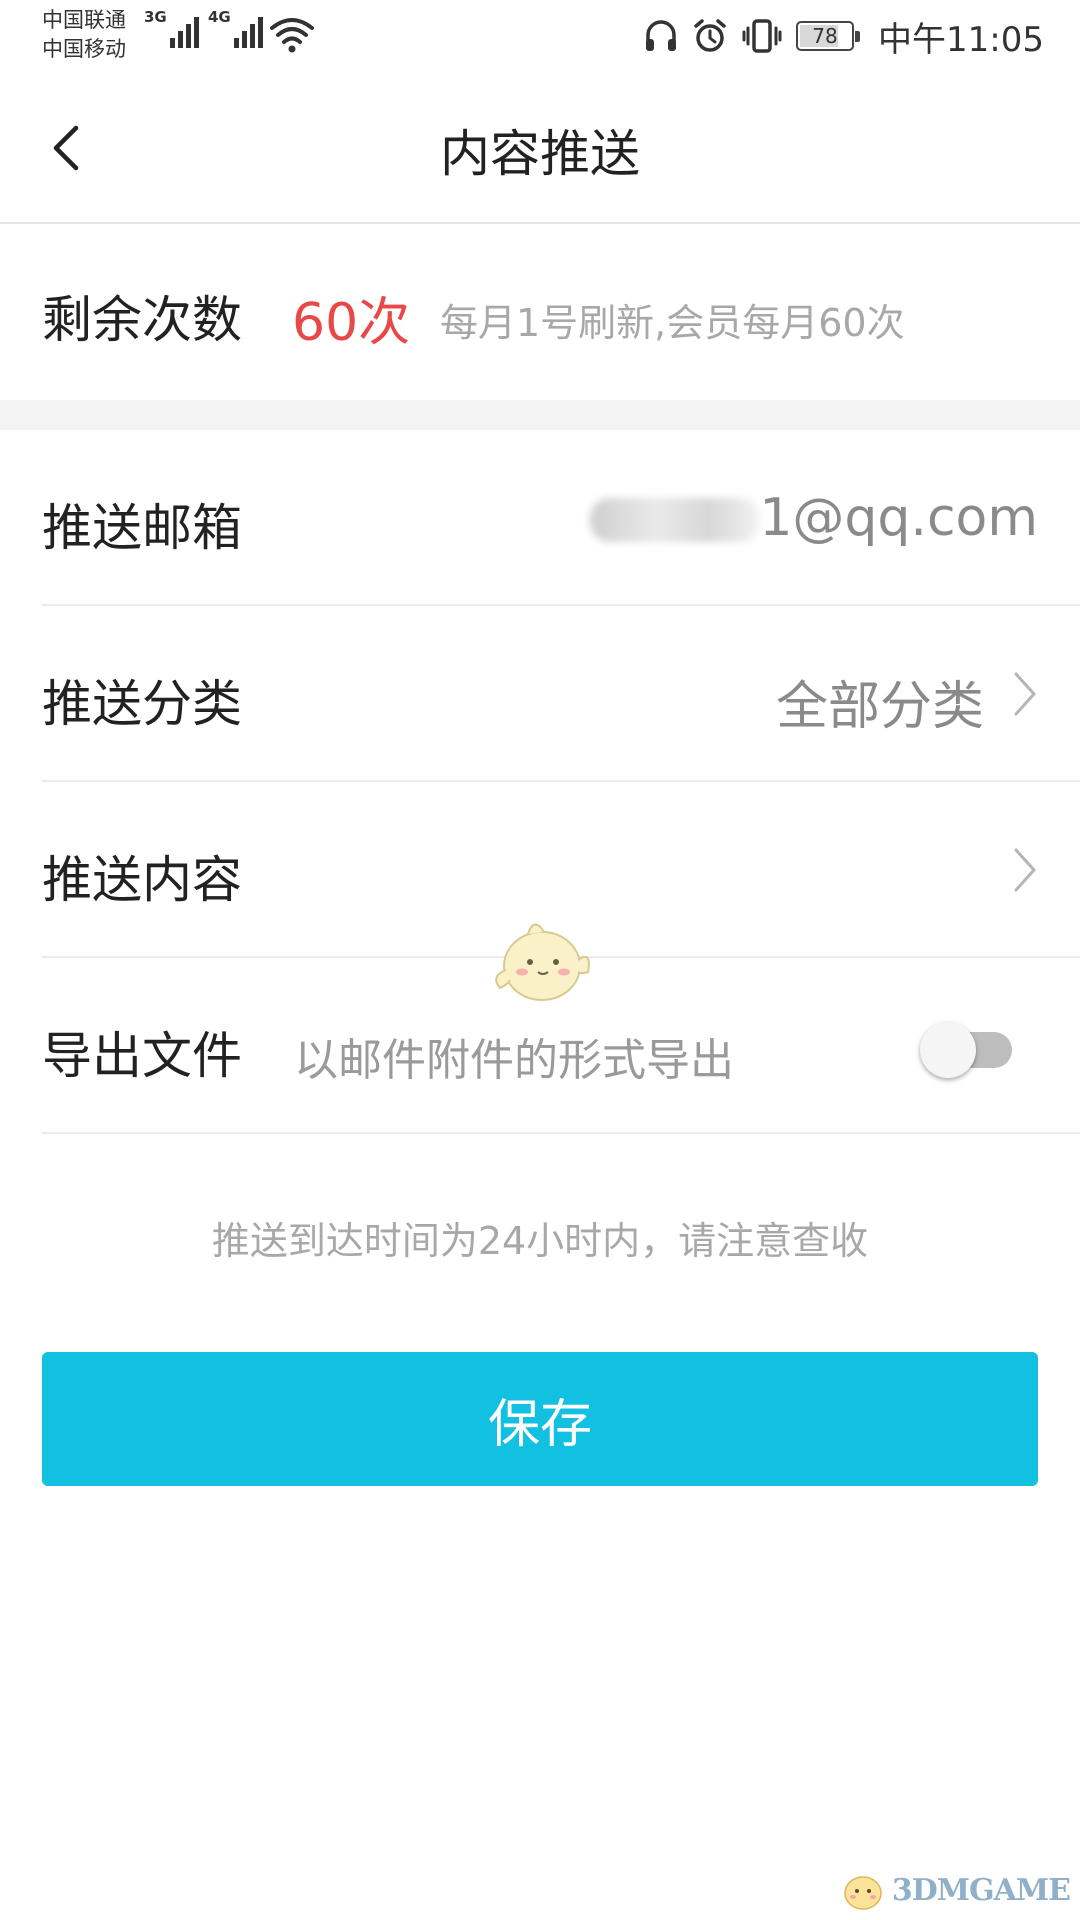 The width and height of the screenshot is (1080, 1920). Describe the element at coordinates (981, 1890) in the screenshot. I see `watermark-text: 3DMGAME` at that location.